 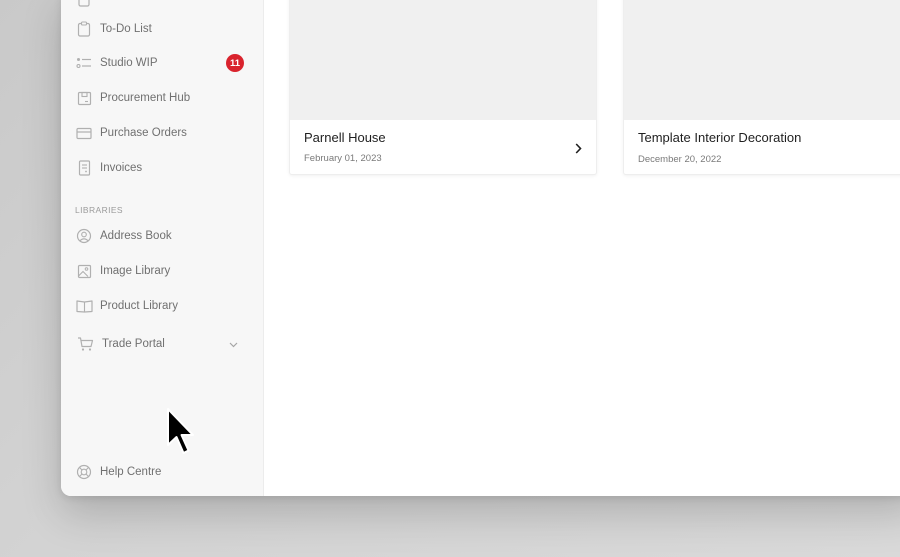 I want to click on sidebar-item-label: Procurement Hub, so click(x=145, y=98).